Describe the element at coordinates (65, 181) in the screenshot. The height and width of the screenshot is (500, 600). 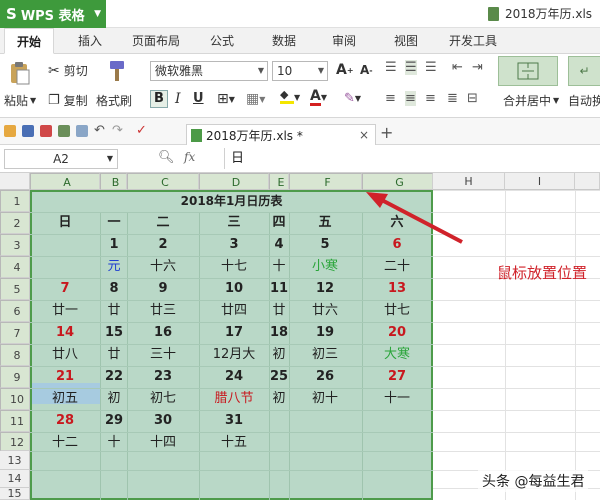
I see `column-header: A` at that location.